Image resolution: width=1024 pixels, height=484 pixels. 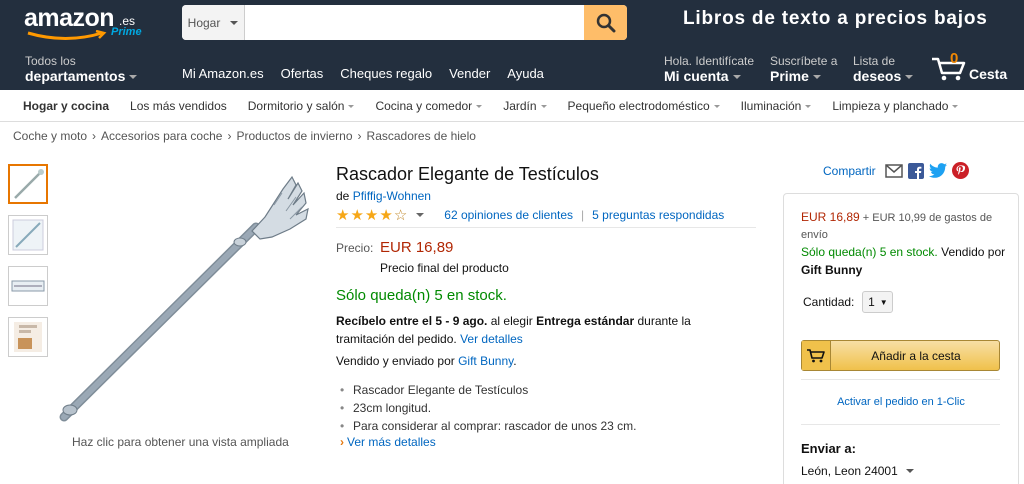 I want to click on more-details-link: › Ver más detalles, so click(x=388, y=442).